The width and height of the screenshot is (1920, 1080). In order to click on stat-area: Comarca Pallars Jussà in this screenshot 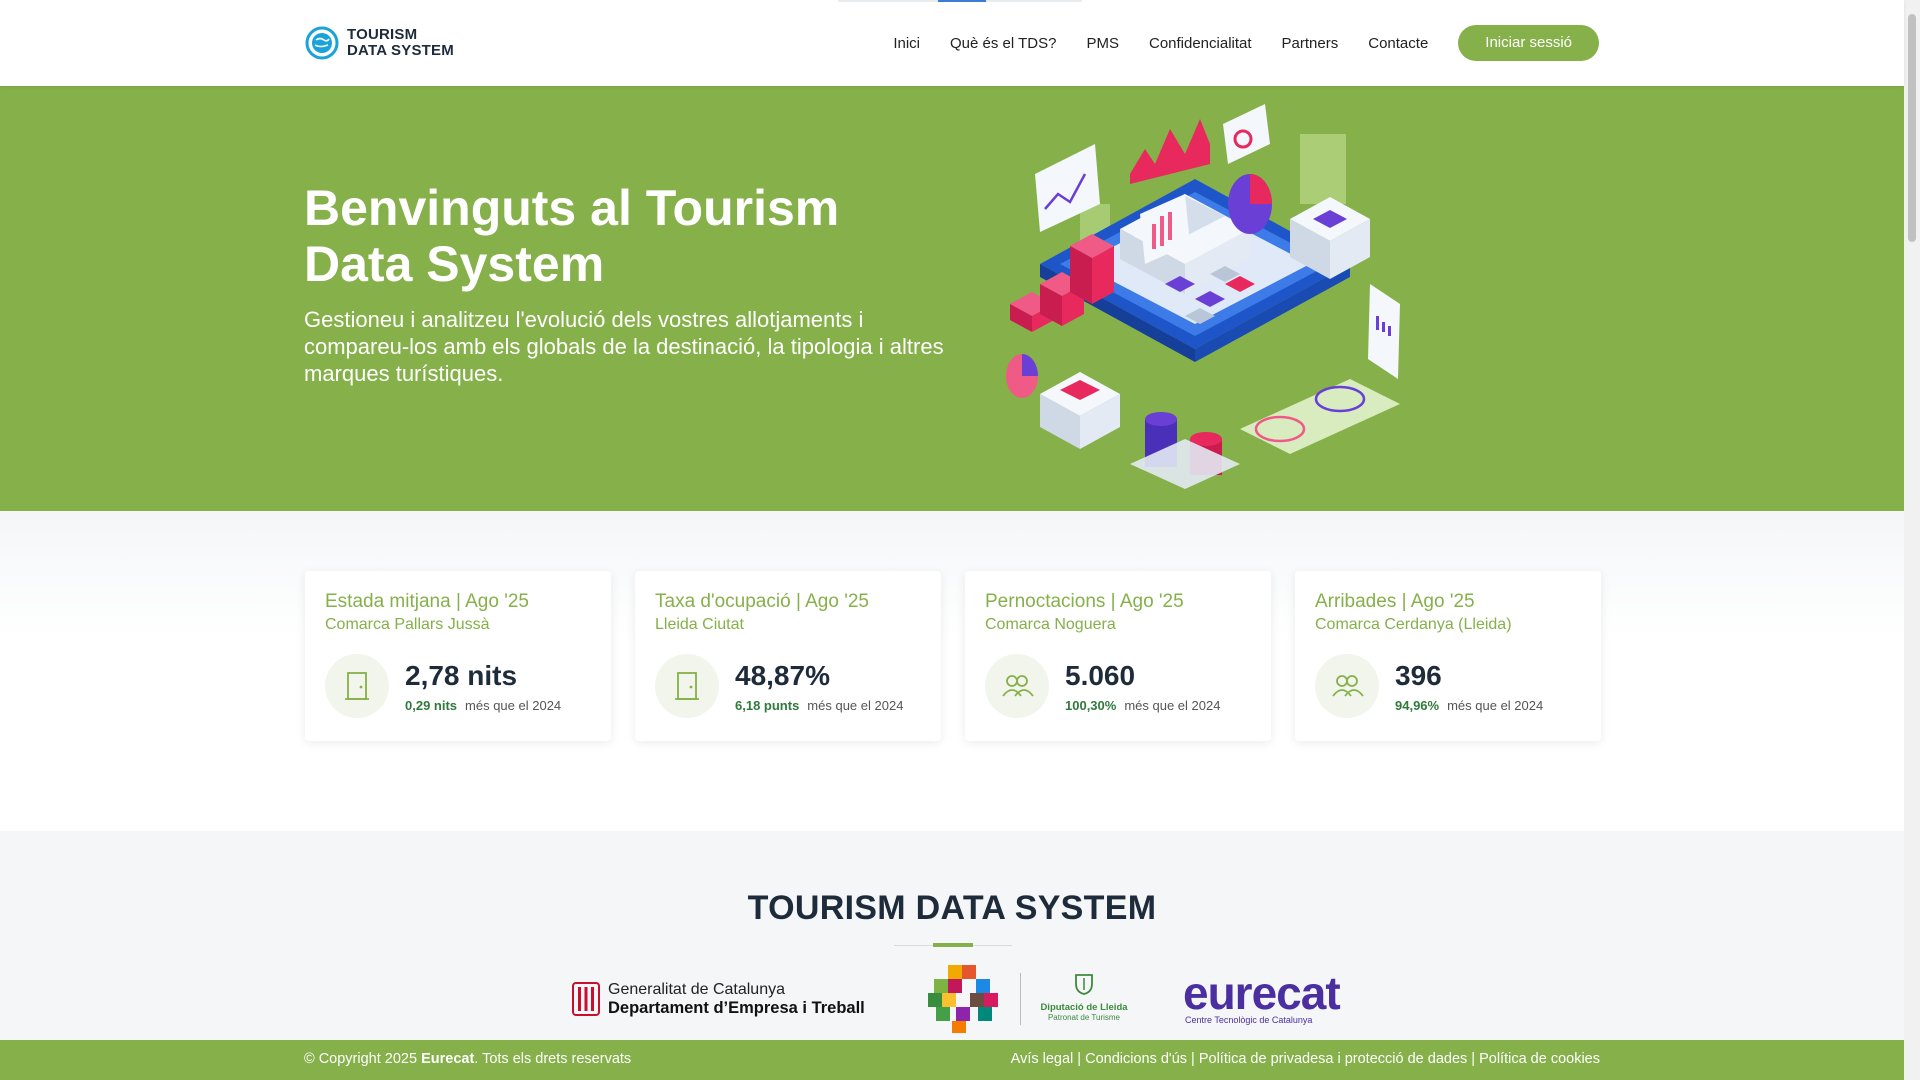, I will do `click(407, 624)`.